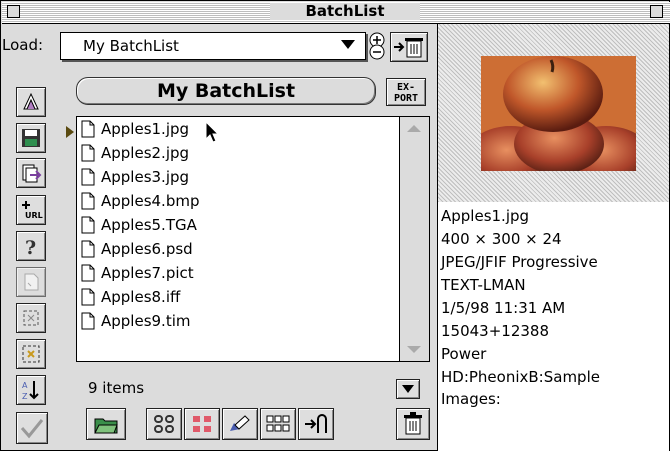  I want to click on list-scrollbar, so click(415, 239).